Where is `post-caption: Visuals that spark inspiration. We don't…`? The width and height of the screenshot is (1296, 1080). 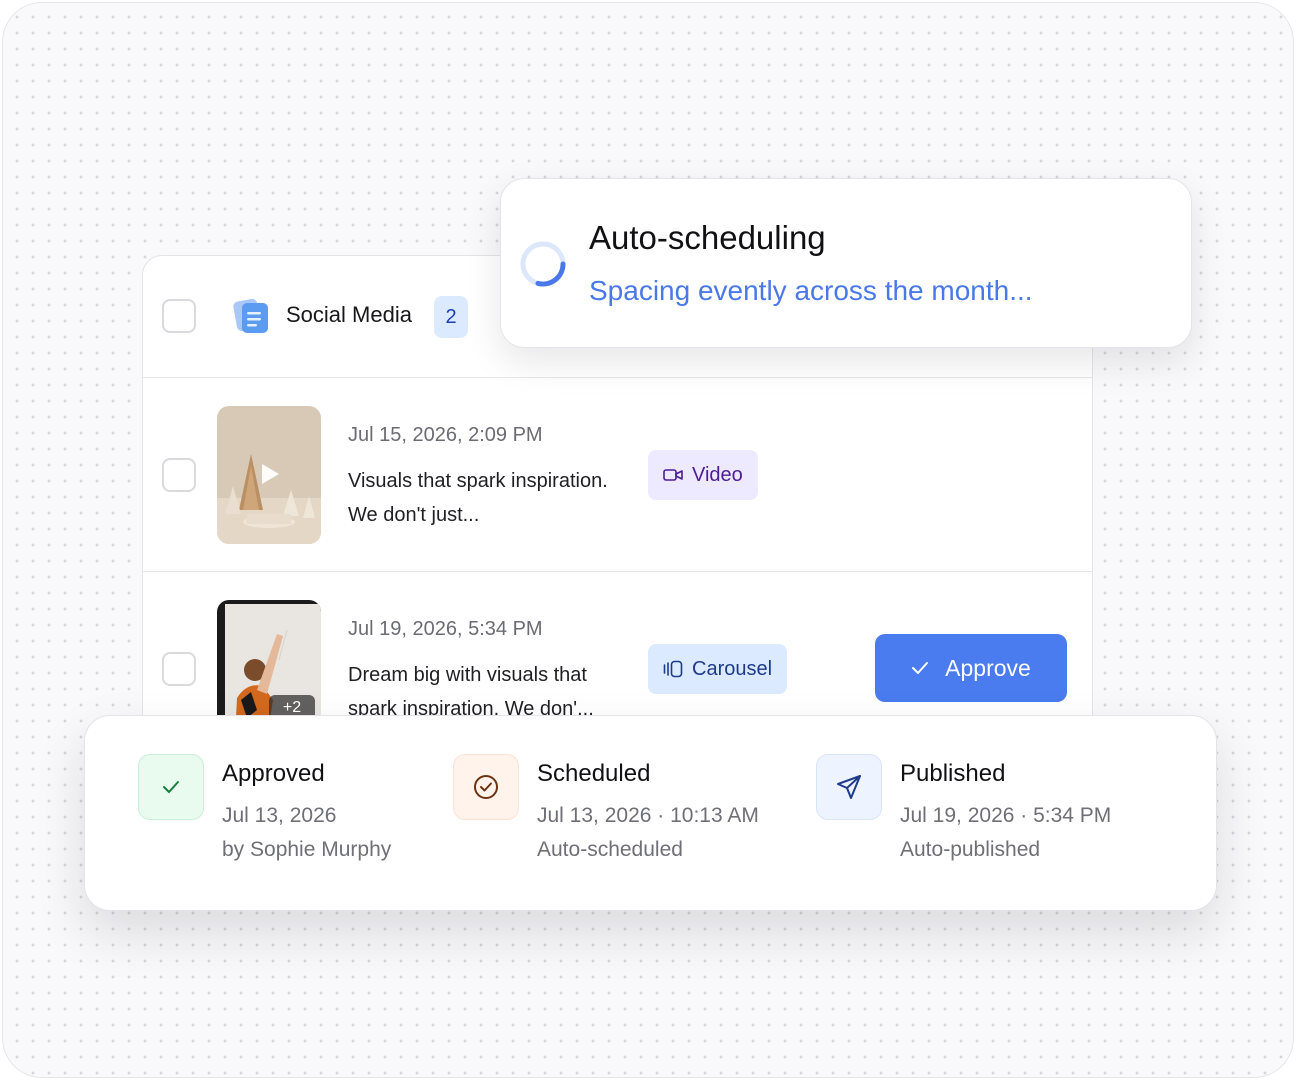 post-caption: Visuals that spark inspiration. We don't… is located at coordinates (478, 498).